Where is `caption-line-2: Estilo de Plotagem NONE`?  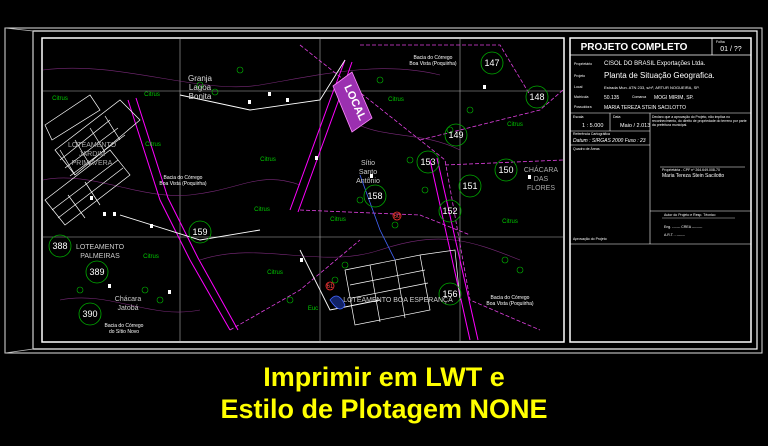
caption-line-2: Estilo de Plotagem NONE is located at coordinates (384, 409).